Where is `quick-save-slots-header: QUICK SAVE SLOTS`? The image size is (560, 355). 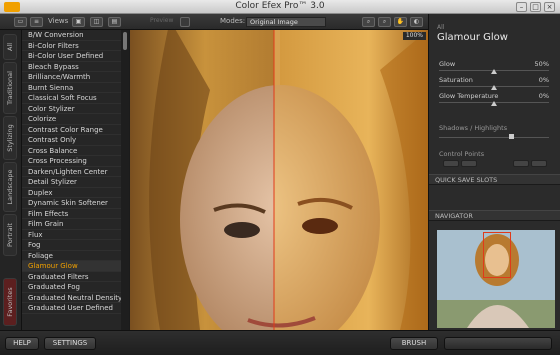 quick-save-slots-header: QUICK SAVE SLOTS is located at coordinates (494, 179).